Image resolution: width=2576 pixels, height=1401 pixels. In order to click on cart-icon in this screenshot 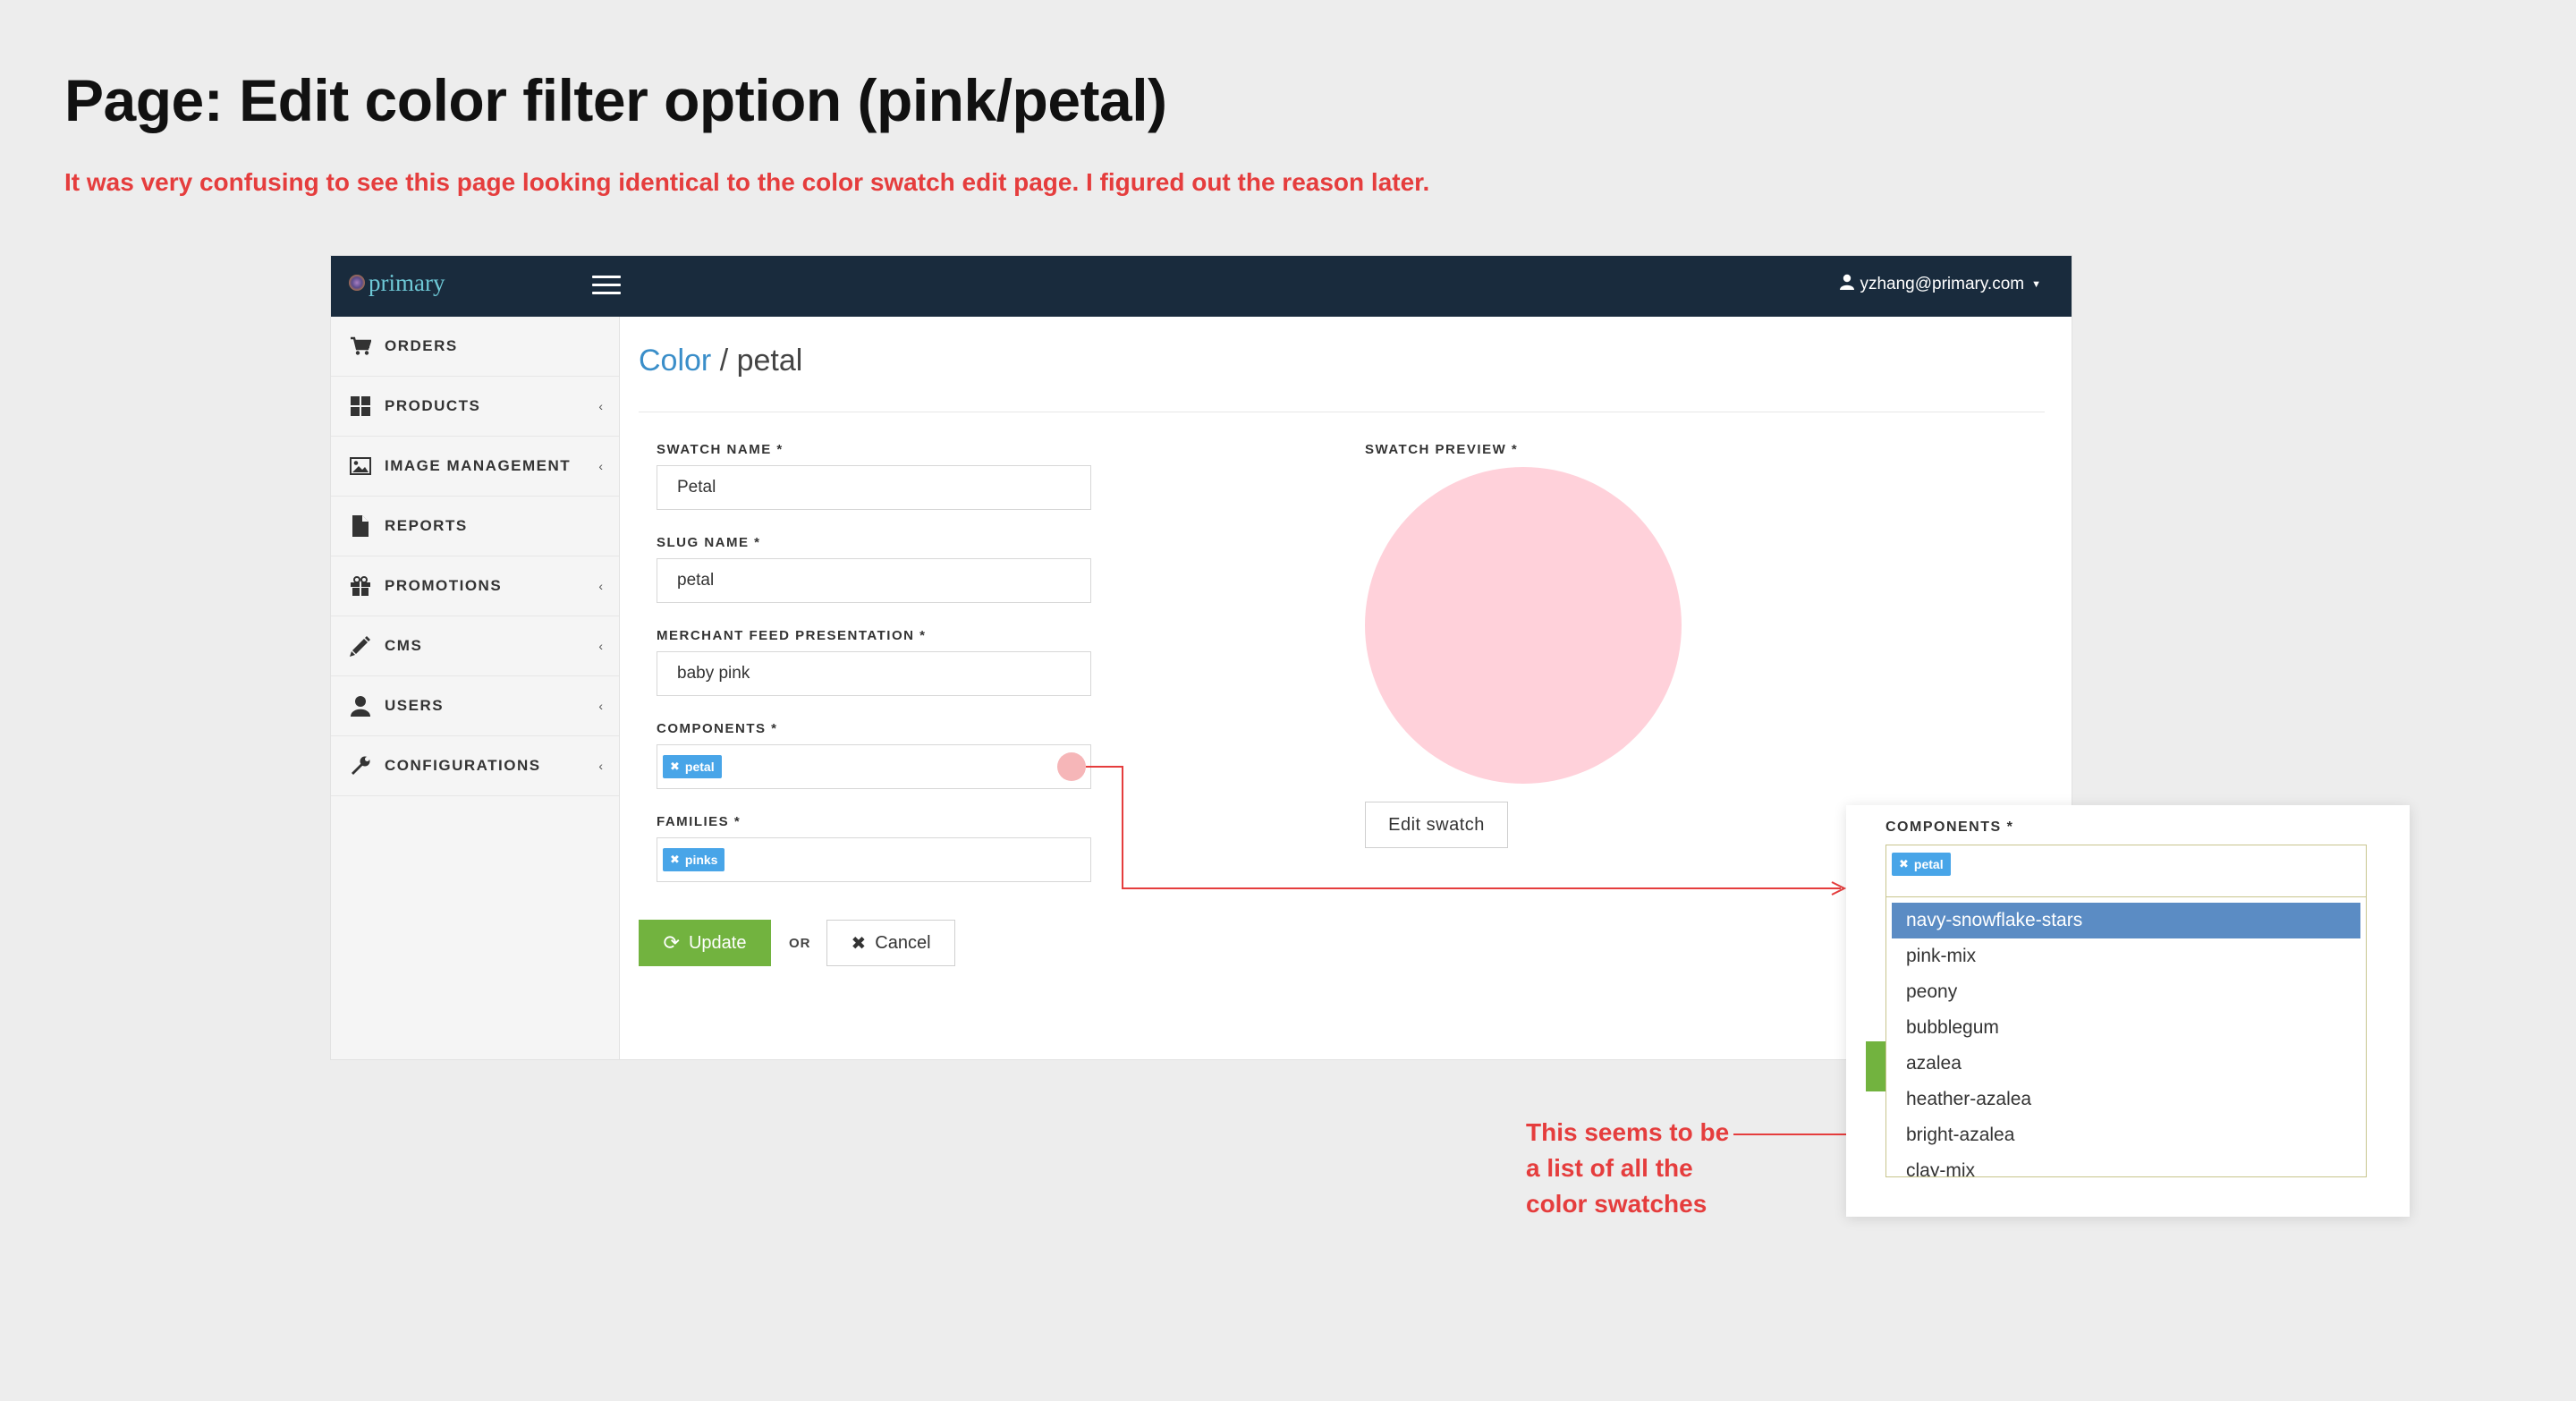, I will do `click(360, 346)`.